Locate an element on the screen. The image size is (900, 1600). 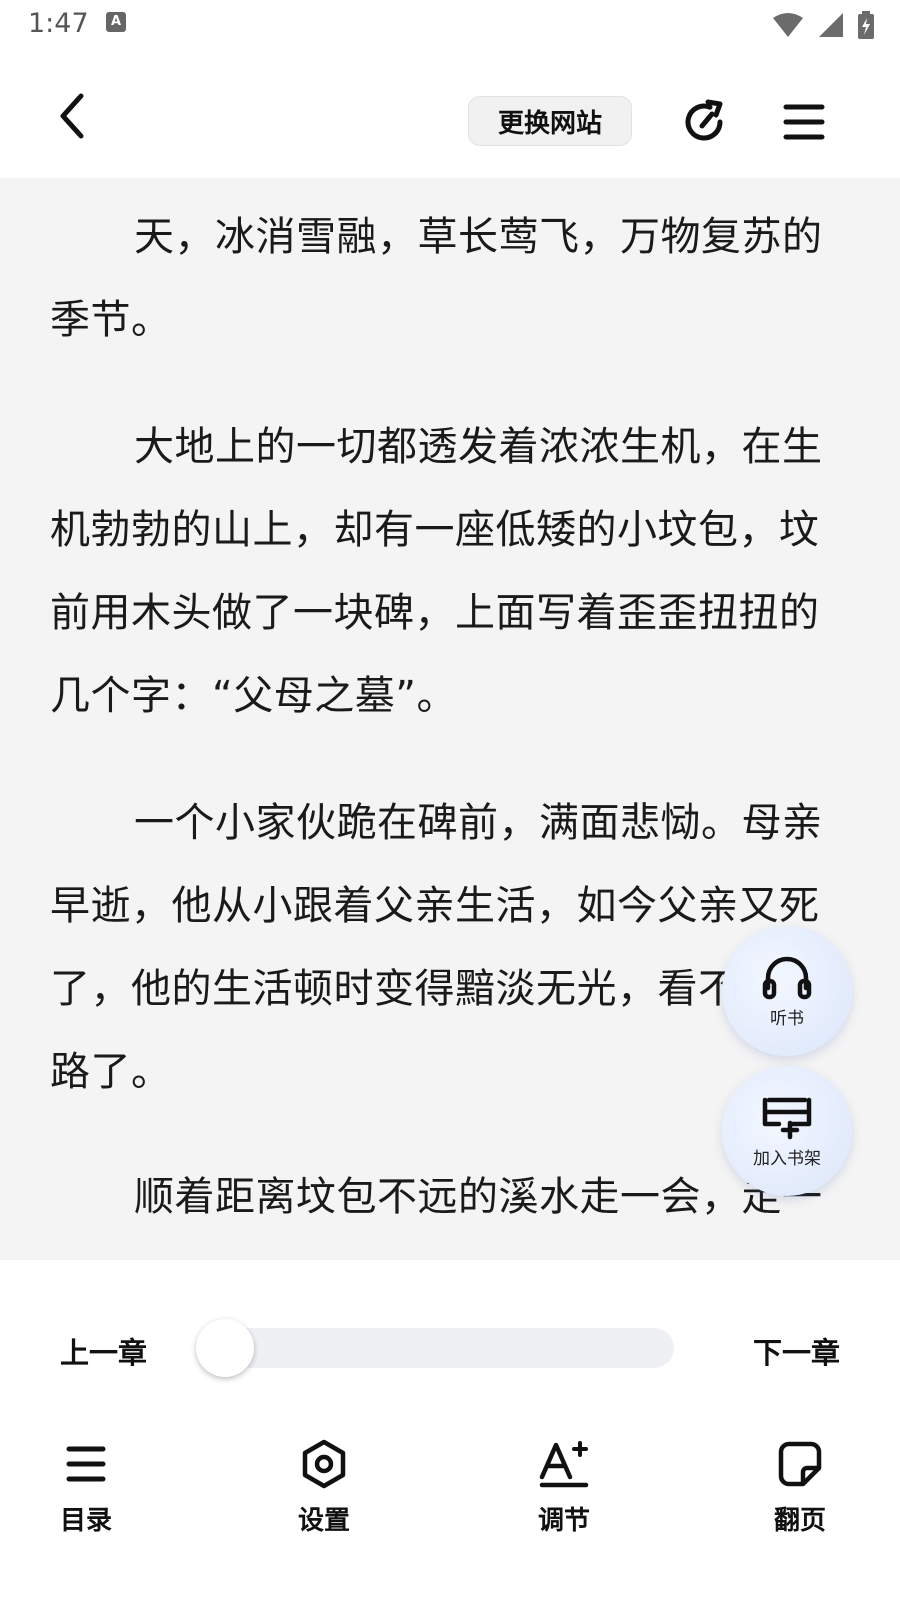
wifi-icon is located at coordinates (788, 25).